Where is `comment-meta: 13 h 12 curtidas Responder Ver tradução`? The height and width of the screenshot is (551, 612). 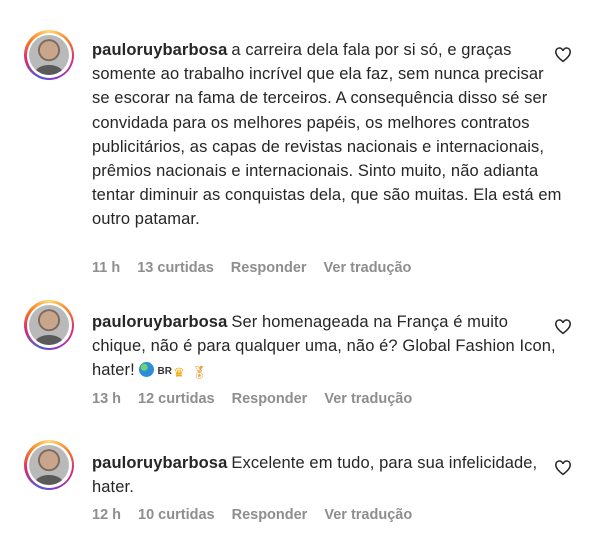 comment-meta: 13 h 12 curtidas Responder Ver tradução is located at coordinates (260, 399).